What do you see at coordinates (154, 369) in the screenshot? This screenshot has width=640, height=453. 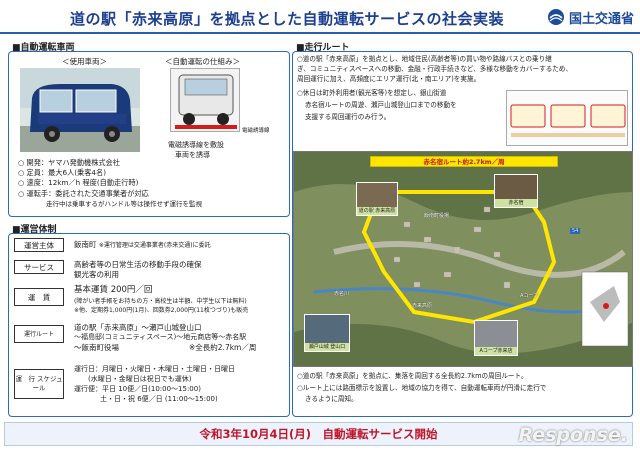 I see `op-schedule-line-1: 運行日：月曜日・火曜日・木曜日・土曜日・日曜日` at bounding box center [154, 369].